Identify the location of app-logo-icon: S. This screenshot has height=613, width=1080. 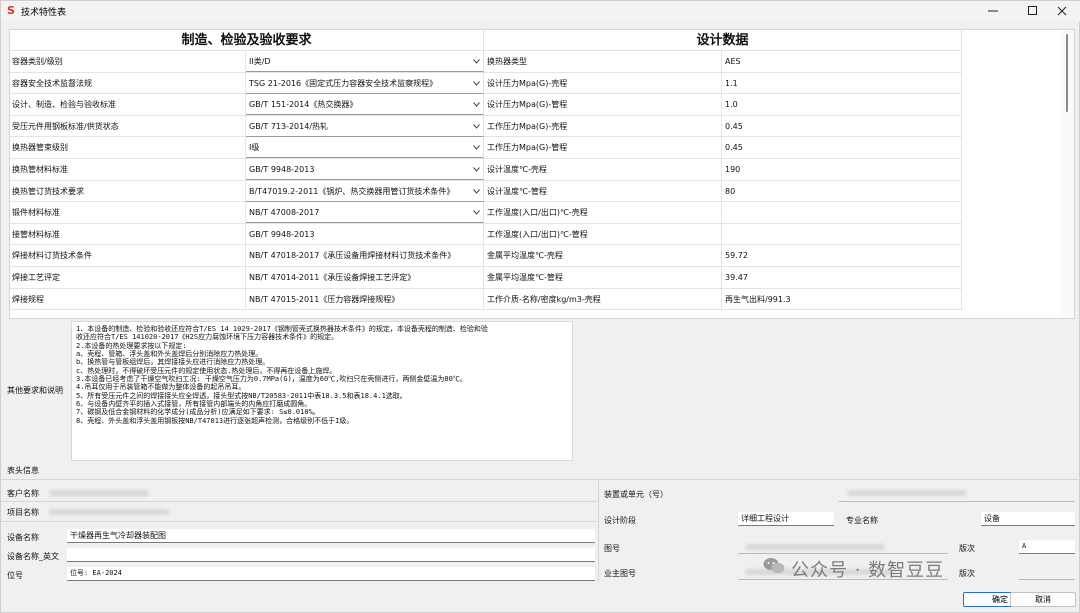
(11, 10).